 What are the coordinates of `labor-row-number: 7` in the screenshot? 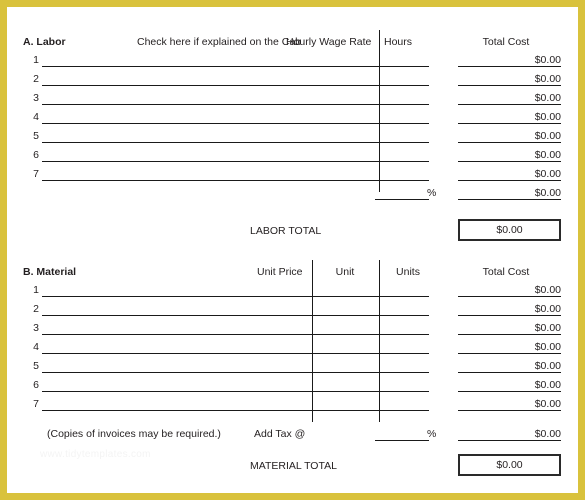 It's located at (36, 174).